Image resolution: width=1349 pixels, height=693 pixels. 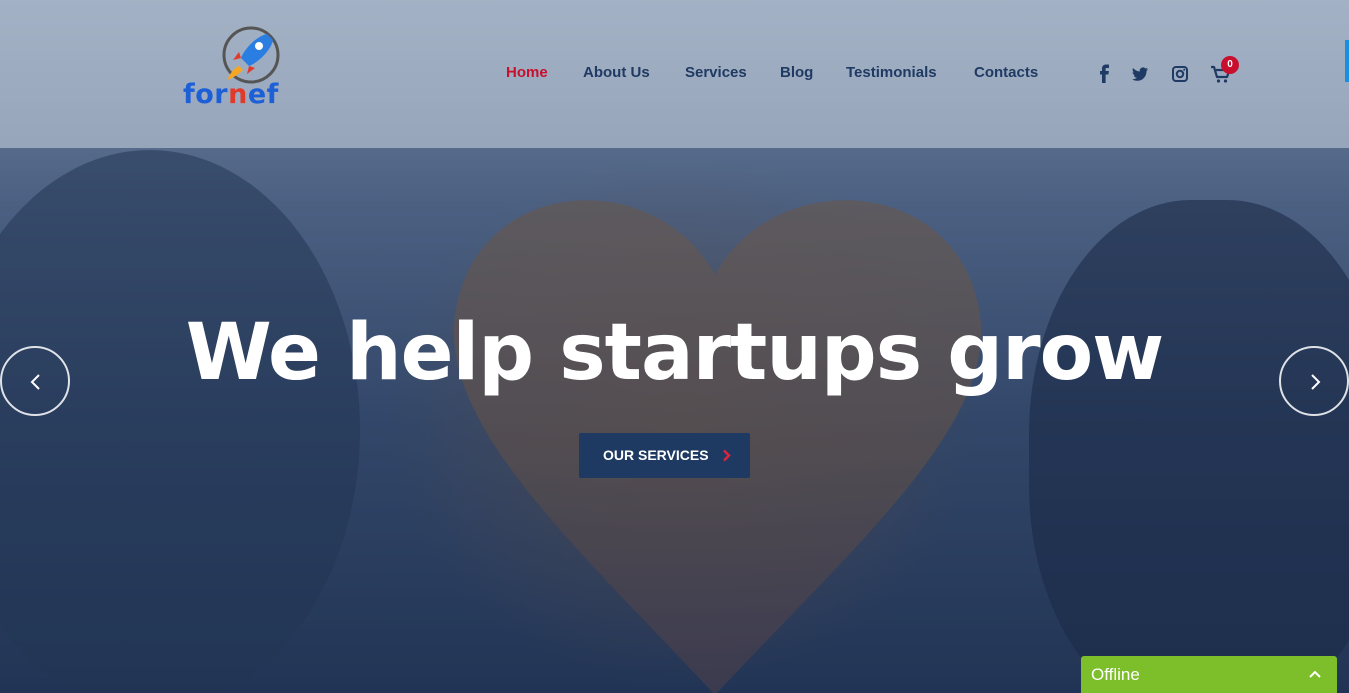 What do you see at coordinates (1180, 74) in the screenshot?
I see `instagram-icon` at bounding box center [1180, 74].